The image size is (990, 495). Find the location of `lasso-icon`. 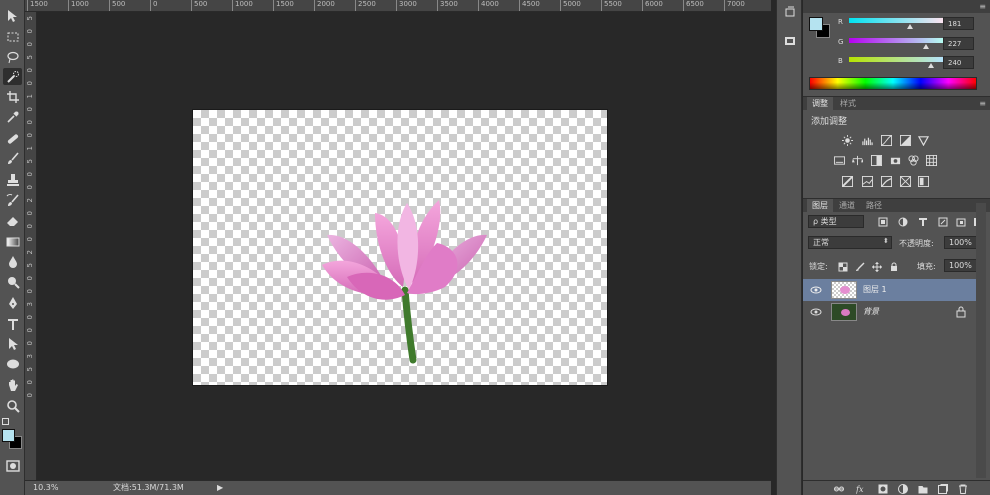

lasso-icon is located at coordinates (12, 56).